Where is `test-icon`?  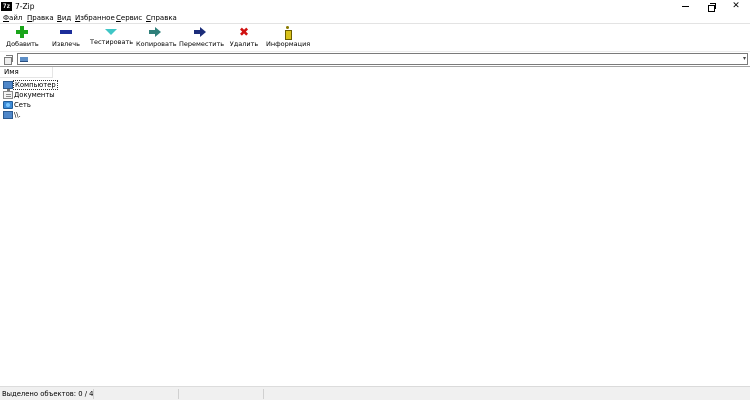 test-icon is located at coordinates (111, 32).